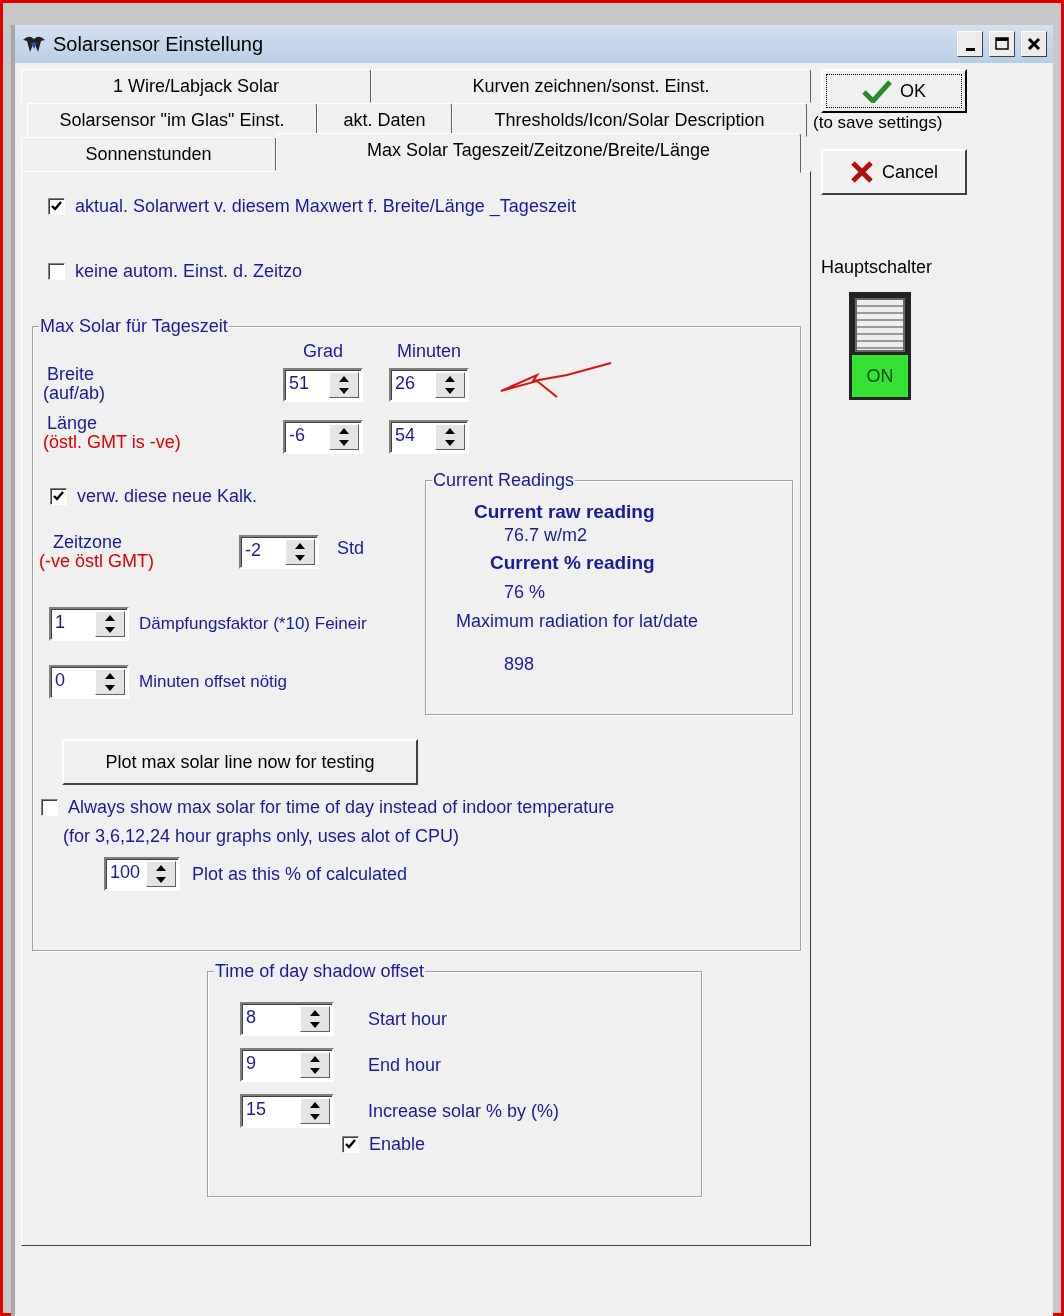  I want to click on spin-box: -2, so click(279, 552).